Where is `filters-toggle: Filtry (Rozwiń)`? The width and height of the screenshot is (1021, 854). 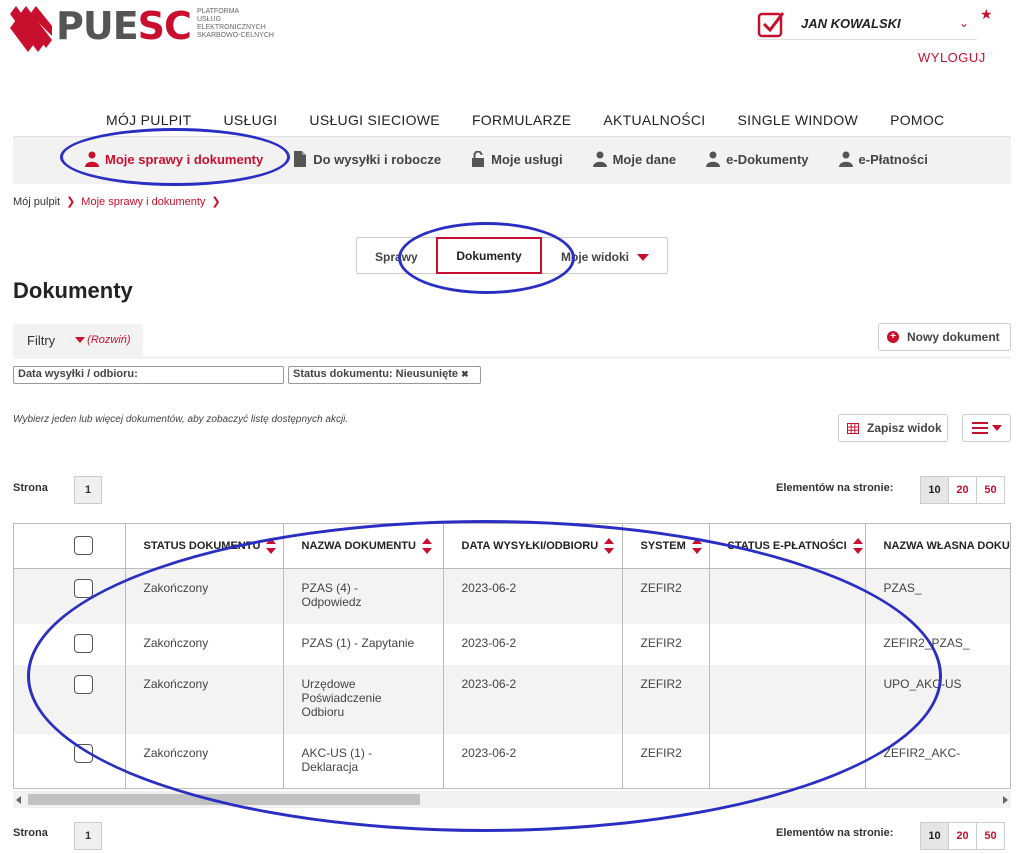 filters-toggle: Filtry (Rozwiń) is located at coordinates (78, 340).